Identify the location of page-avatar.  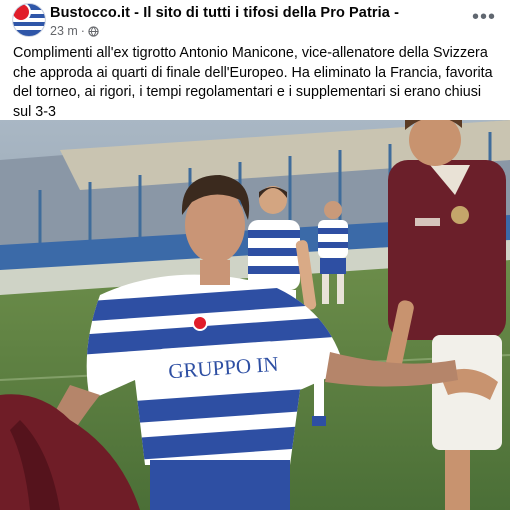
(29, 20).